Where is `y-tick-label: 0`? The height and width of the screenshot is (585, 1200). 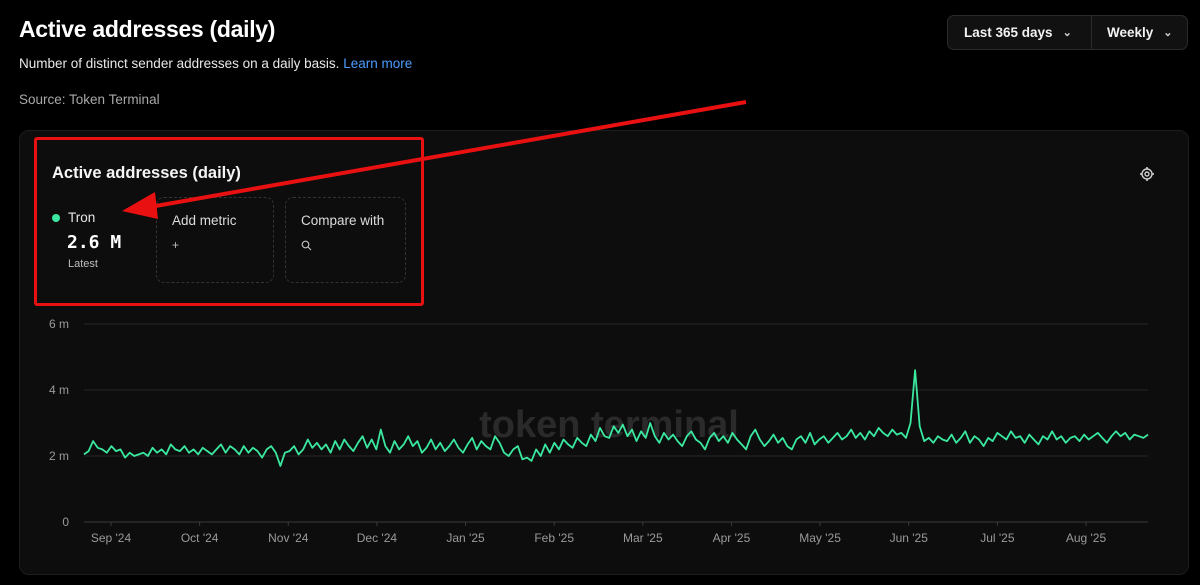
y-tick-label: 0 is located at coordinates (65, 522).